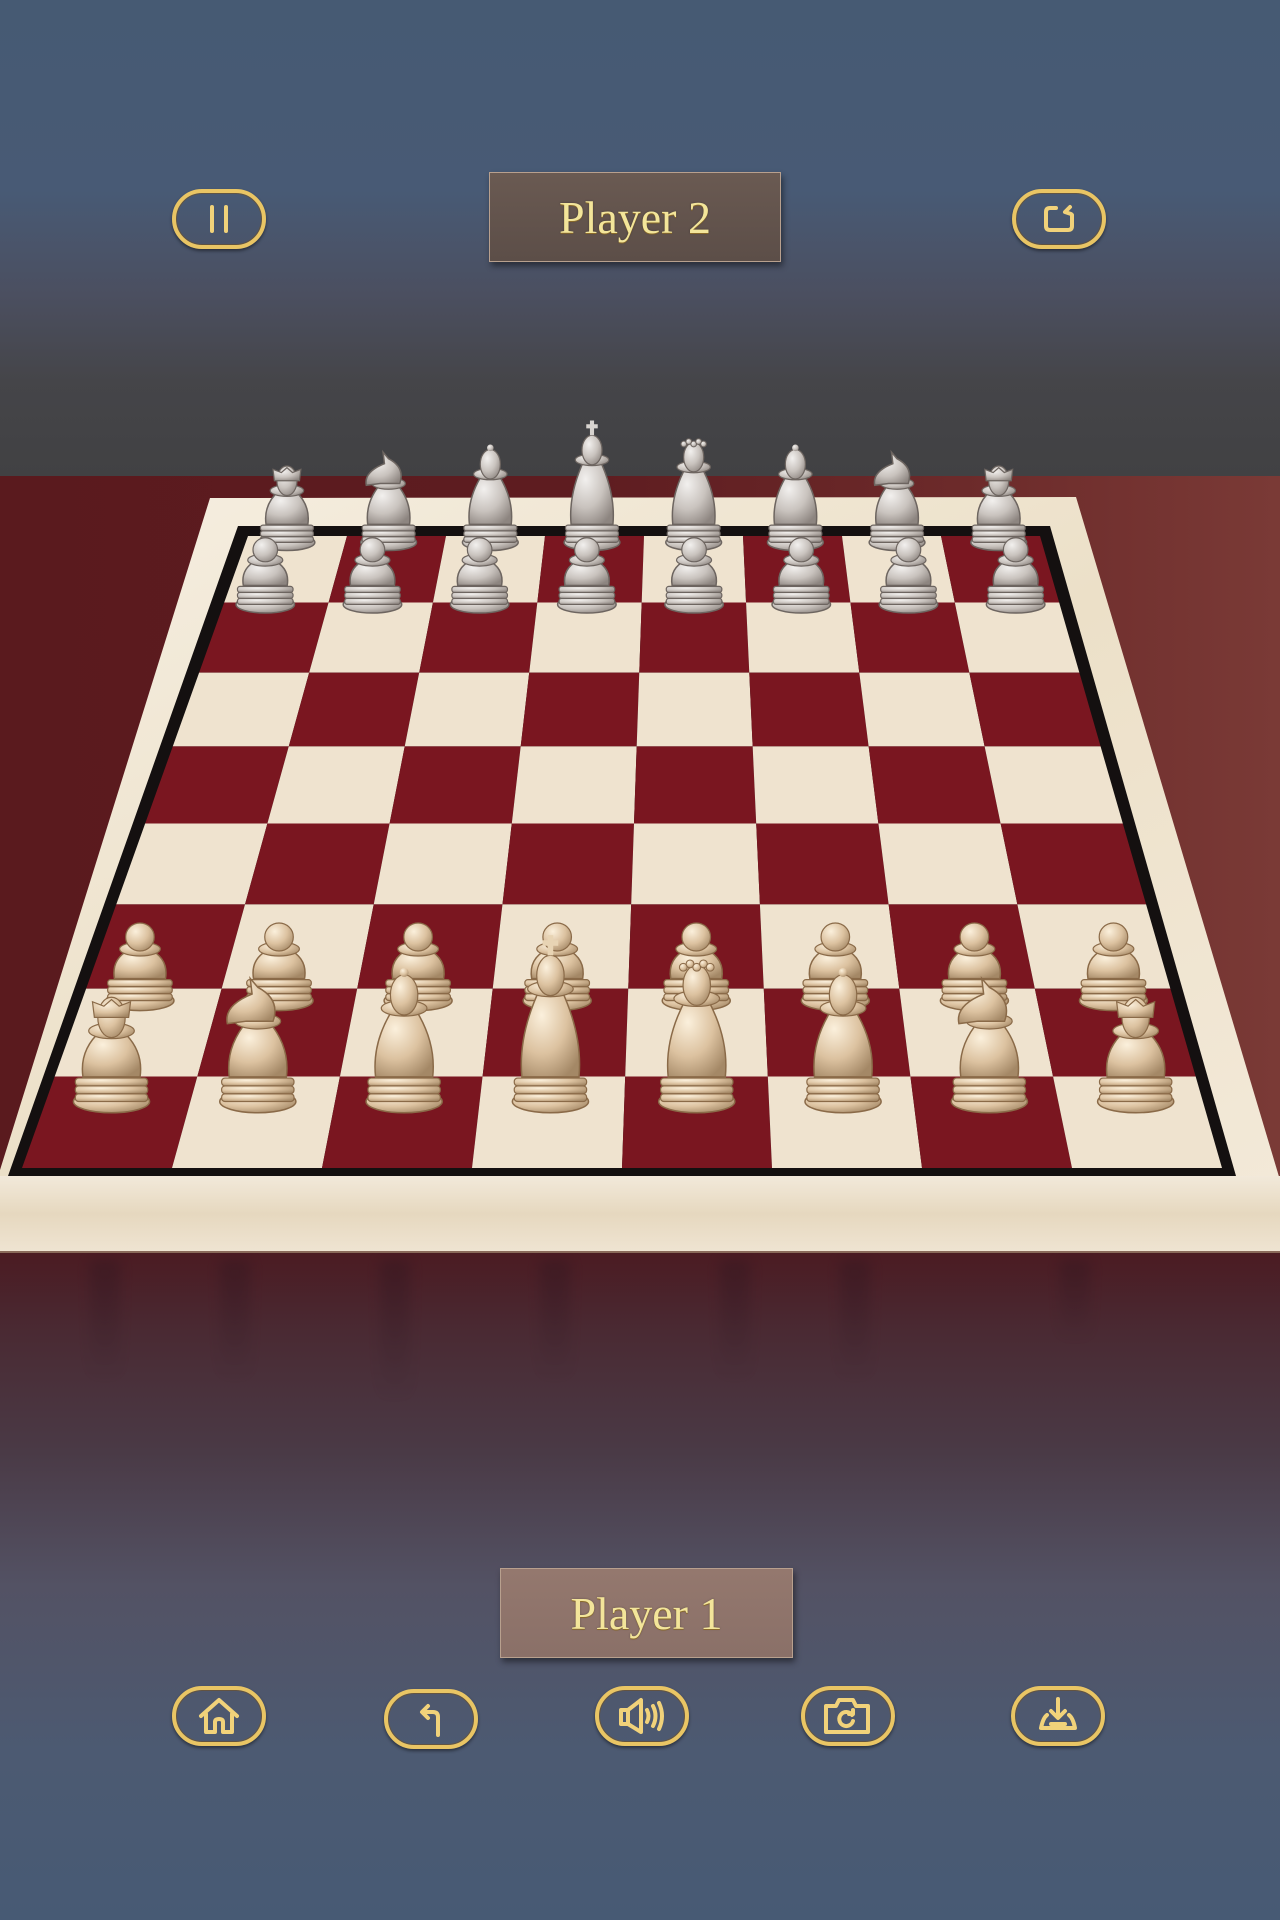  I want to click on board-square-c5, so click(455, 785).